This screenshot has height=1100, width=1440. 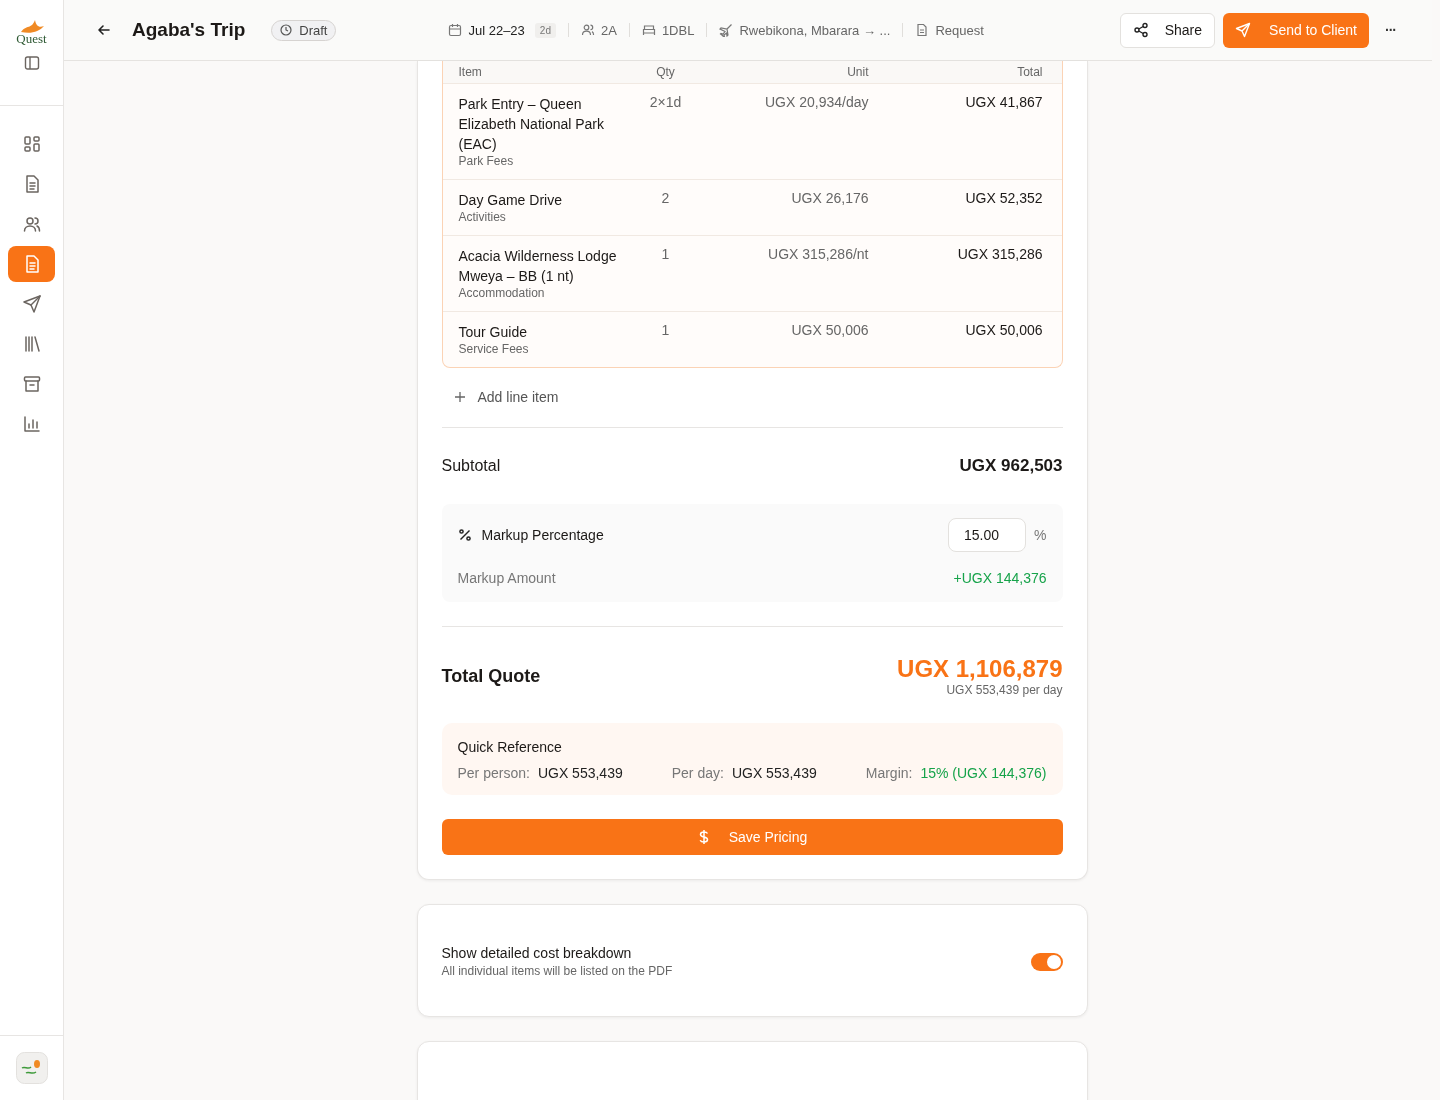 What do you see at coordinates (31, 264) in the screenshot?
I see `nav-doc-icon` at bounding box center [31, 264].